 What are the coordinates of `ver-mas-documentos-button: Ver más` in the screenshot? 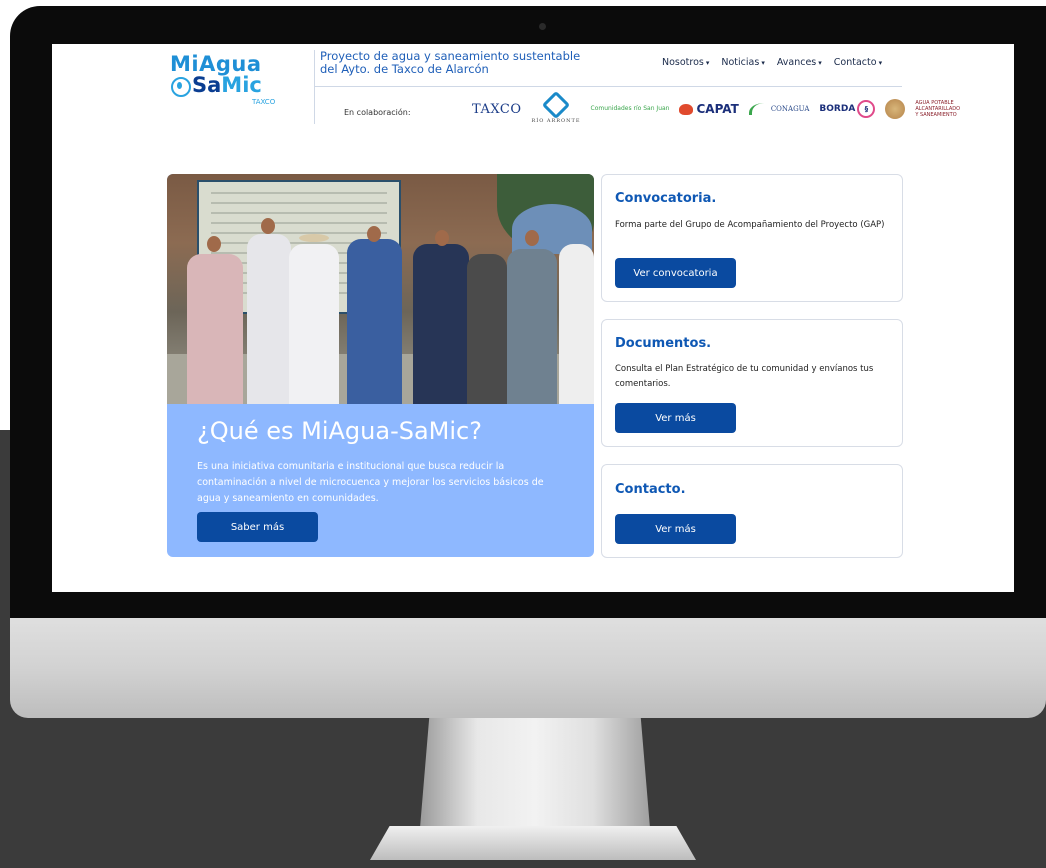 It's located at (675, 418).